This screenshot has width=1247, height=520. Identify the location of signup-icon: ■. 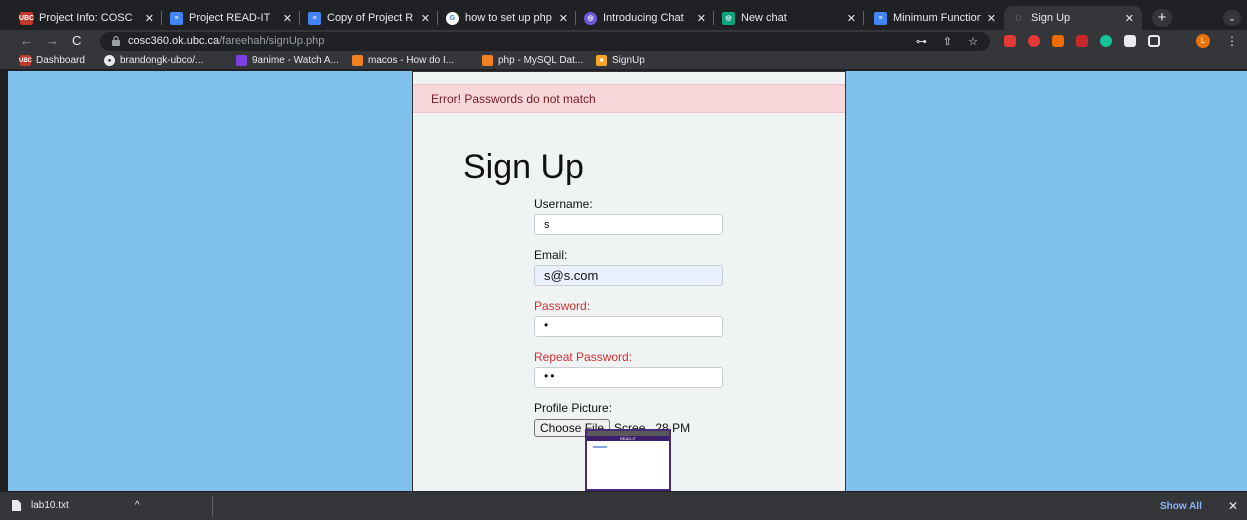
(601, 60).